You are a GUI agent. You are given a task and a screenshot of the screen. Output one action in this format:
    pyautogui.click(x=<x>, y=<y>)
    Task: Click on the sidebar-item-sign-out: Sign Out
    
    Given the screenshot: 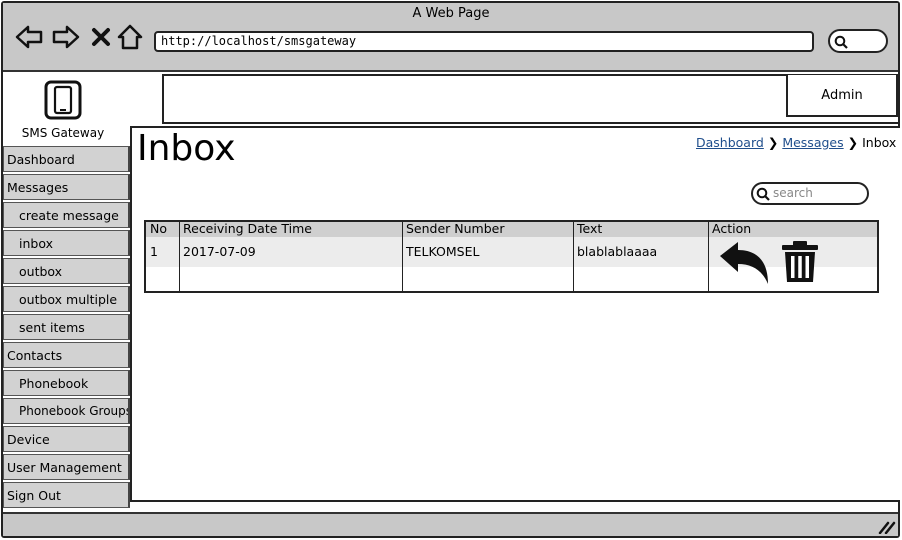 What is the action you would take?
    pyautogui.click(x=66, y=495)
    